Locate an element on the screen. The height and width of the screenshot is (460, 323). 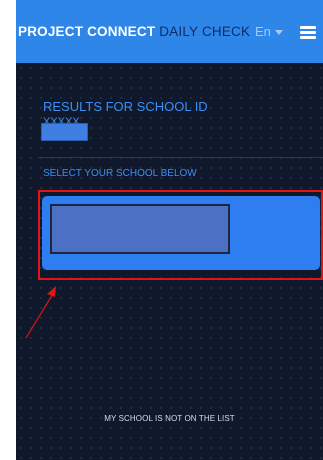
hamburger-menu-icon is located at coordinates (308, 32).